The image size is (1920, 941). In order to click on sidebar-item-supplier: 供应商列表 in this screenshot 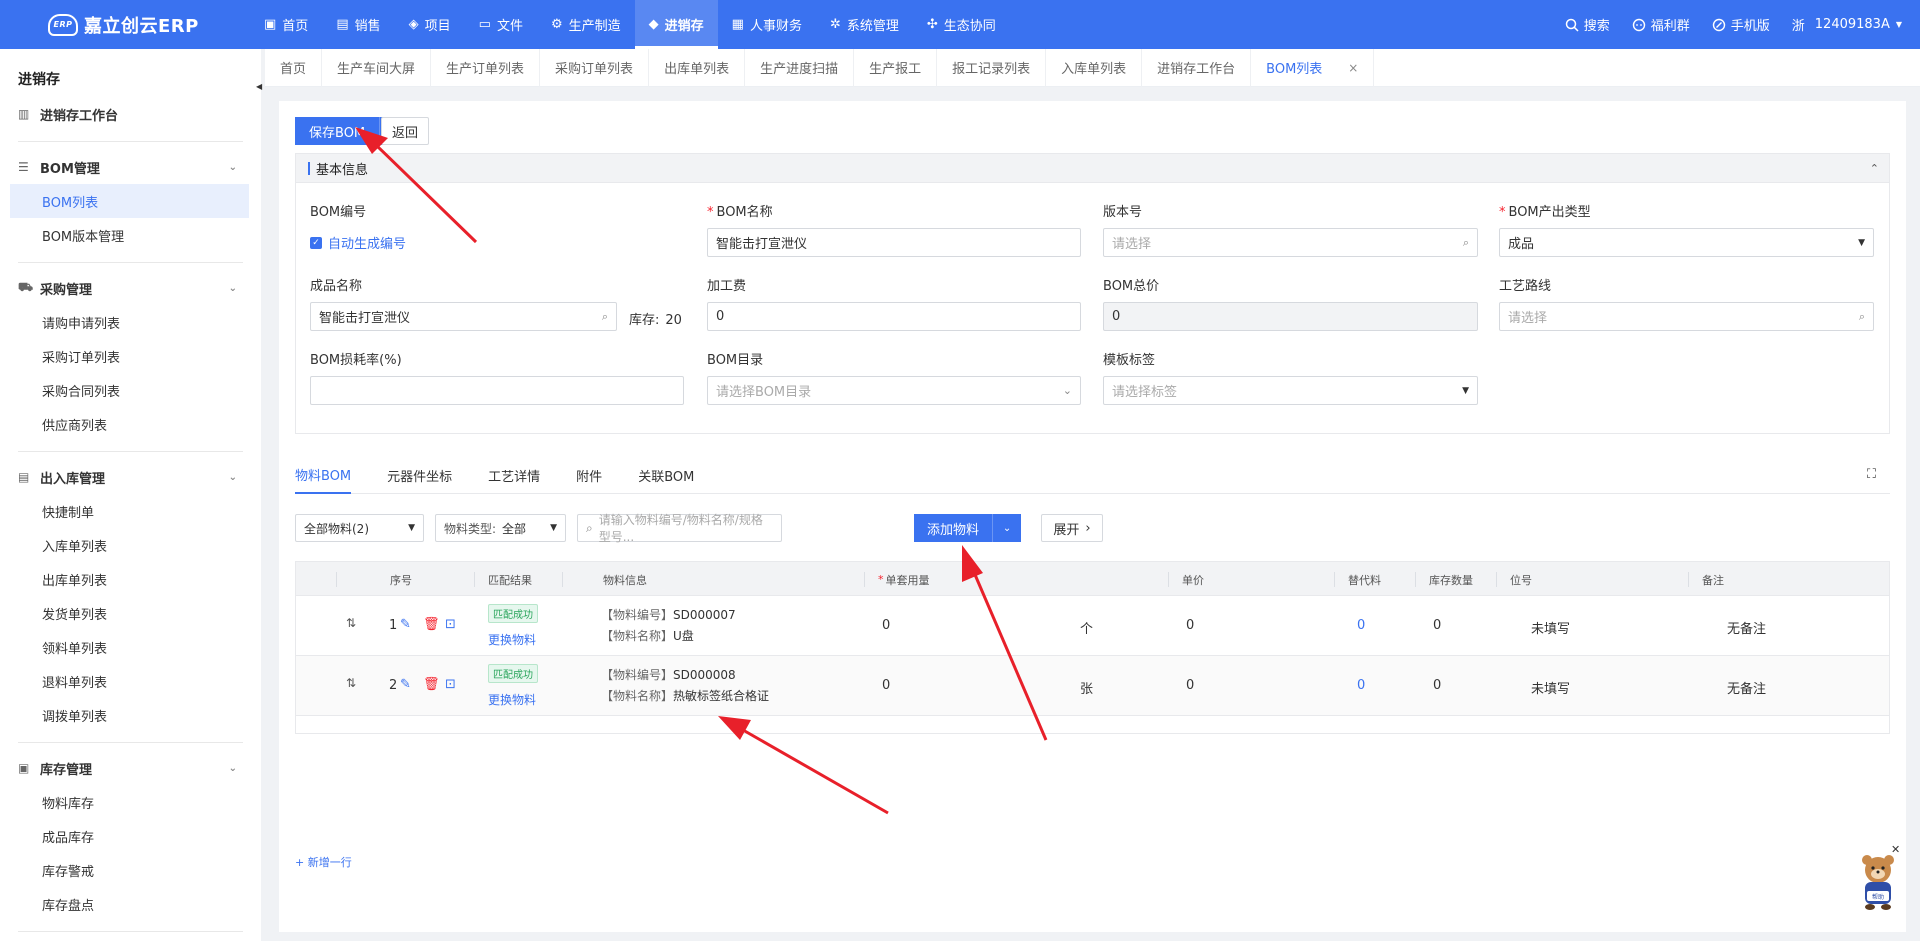, I will do `click(130, 424)`.